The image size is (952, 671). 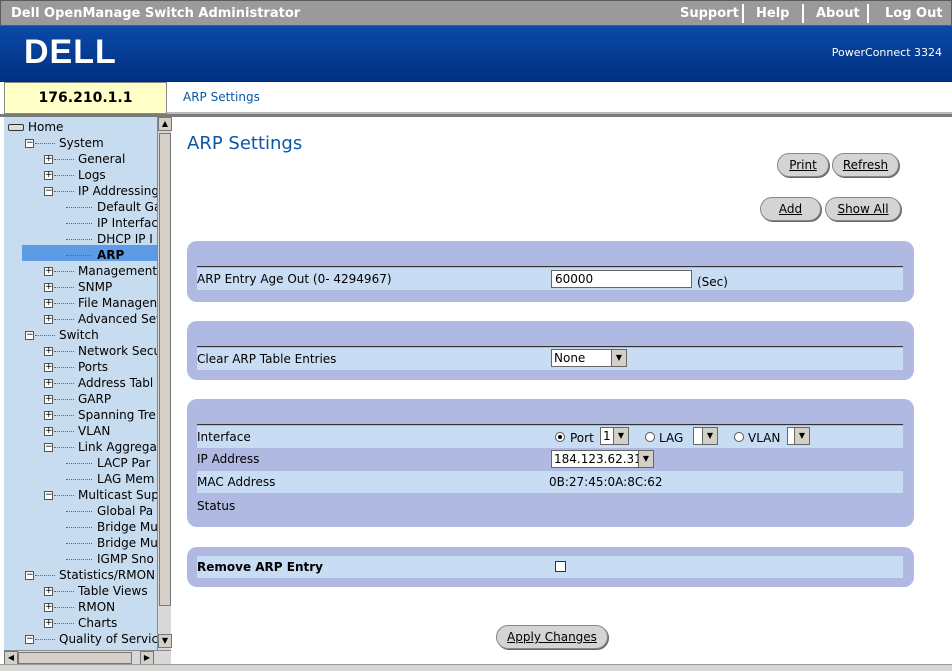 I want to click on menu-support: Support, so click(x=709, y=13).